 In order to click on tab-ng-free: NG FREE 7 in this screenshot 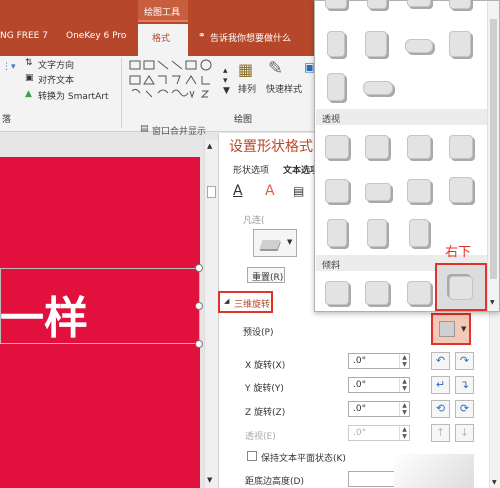, I will do `click(24, 36)`.